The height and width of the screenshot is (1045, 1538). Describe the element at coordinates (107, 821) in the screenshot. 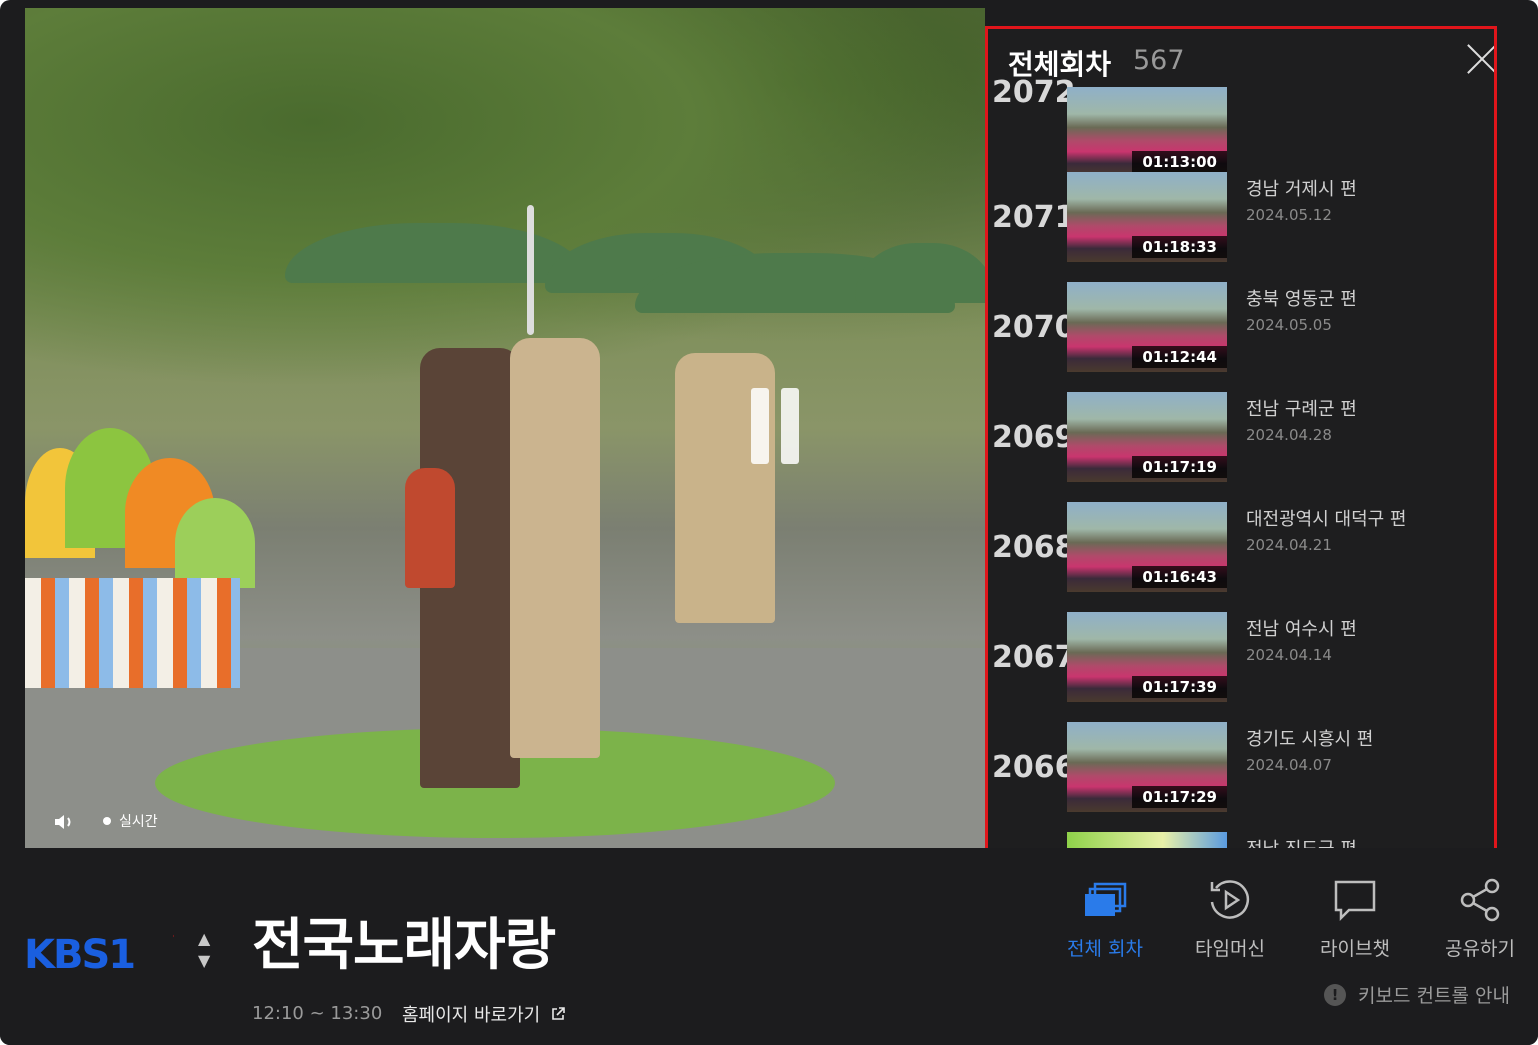

I see `live-dot-icon` at that location.